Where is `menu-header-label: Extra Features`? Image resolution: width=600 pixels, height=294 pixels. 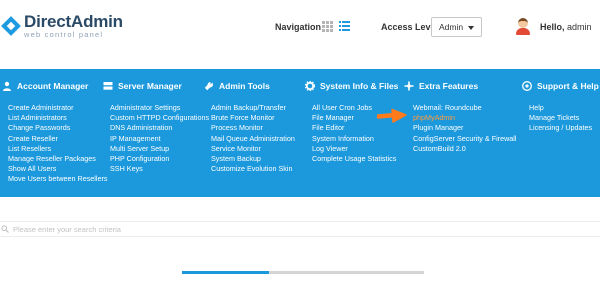
menu-header-label: Extra Features is located at coordinates (449, 86).